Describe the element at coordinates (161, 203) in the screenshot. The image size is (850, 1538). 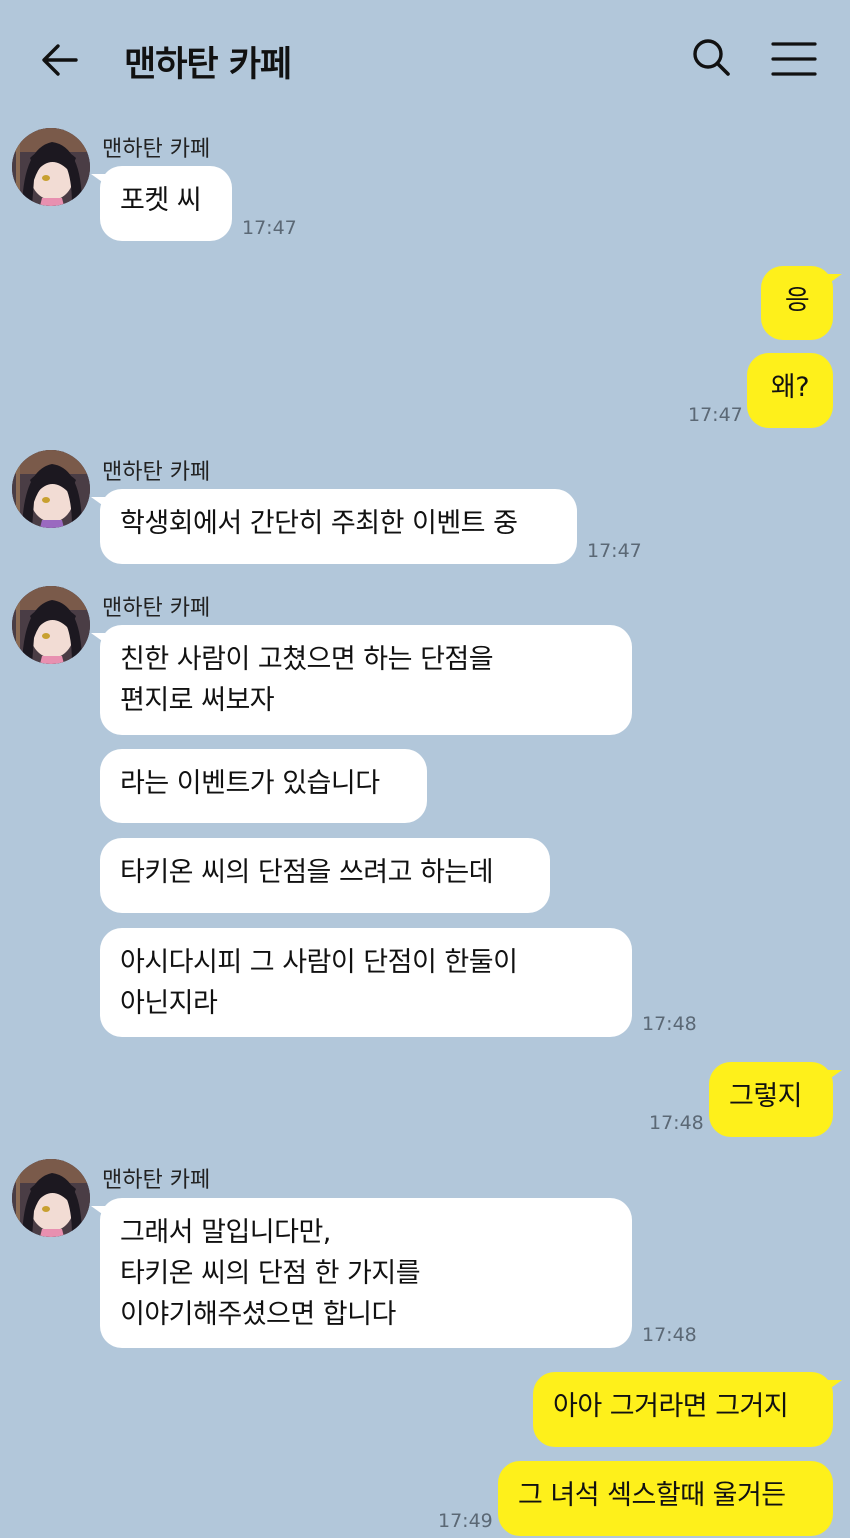
I see `message-bubble: 포켓 씨` at that location.